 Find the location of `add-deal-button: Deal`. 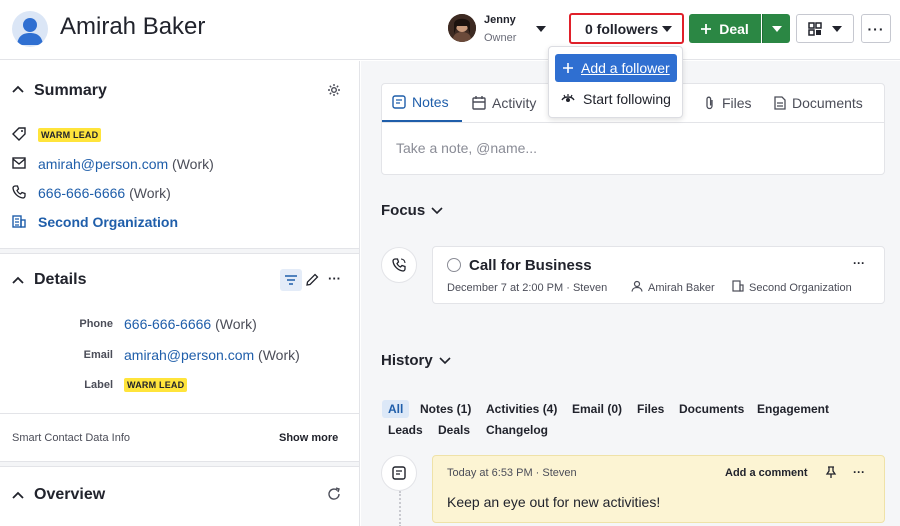

add-deal-button: Deal is located at coordinates (725, 28).